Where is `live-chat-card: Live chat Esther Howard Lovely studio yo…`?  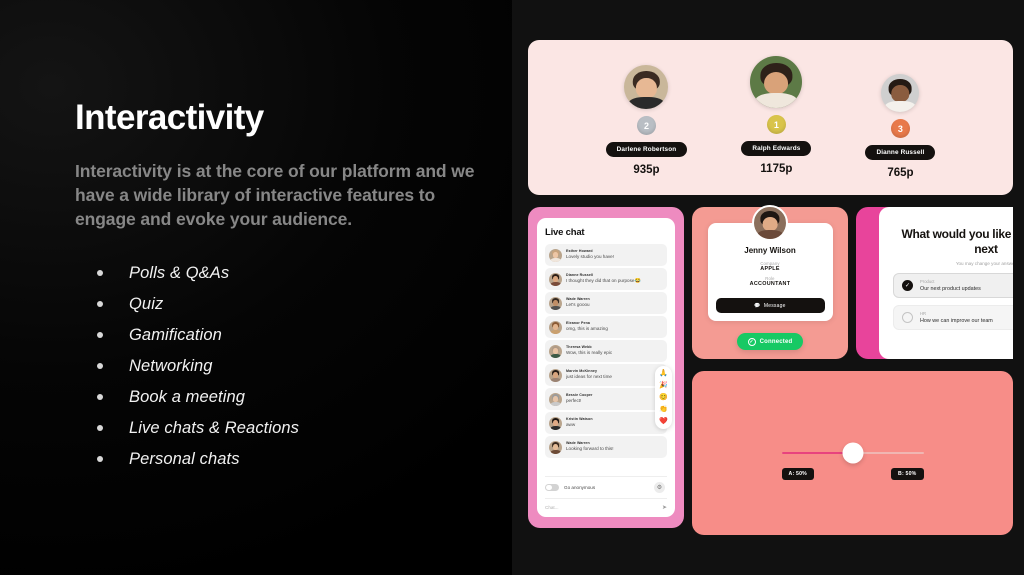
live-chat-card: Live chat Esther Howard Lovely studio yo… is located at coordinates (606, 367).